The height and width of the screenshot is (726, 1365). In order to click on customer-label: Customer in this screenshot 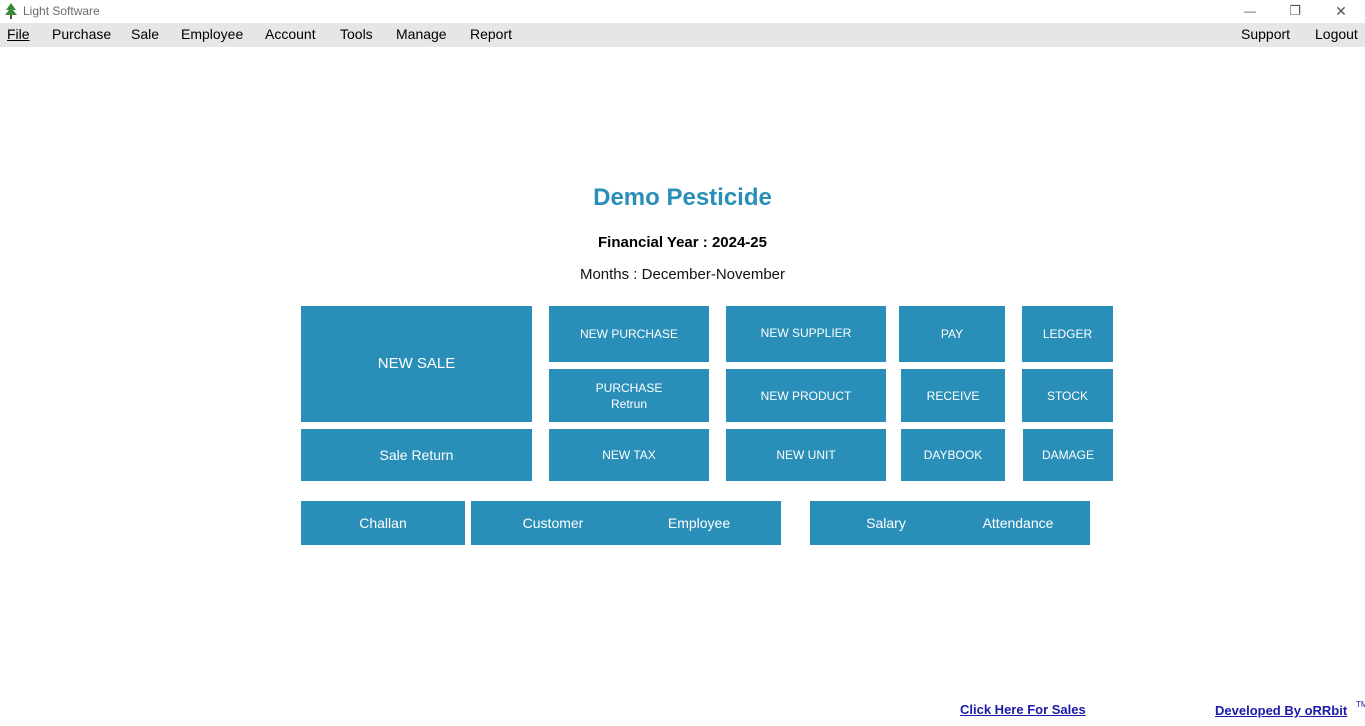, I will do `click(553, 523)`.